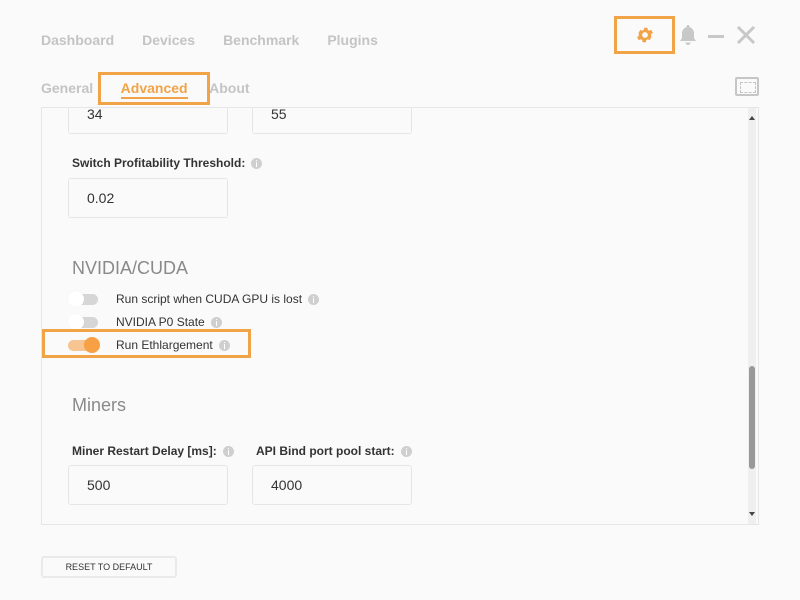 This screenshot has width=800, height=600. What do you see at coordinates (752, 316) in the screenshot?
I see `vertical-scrollbar` at bounding box center [752, 316].